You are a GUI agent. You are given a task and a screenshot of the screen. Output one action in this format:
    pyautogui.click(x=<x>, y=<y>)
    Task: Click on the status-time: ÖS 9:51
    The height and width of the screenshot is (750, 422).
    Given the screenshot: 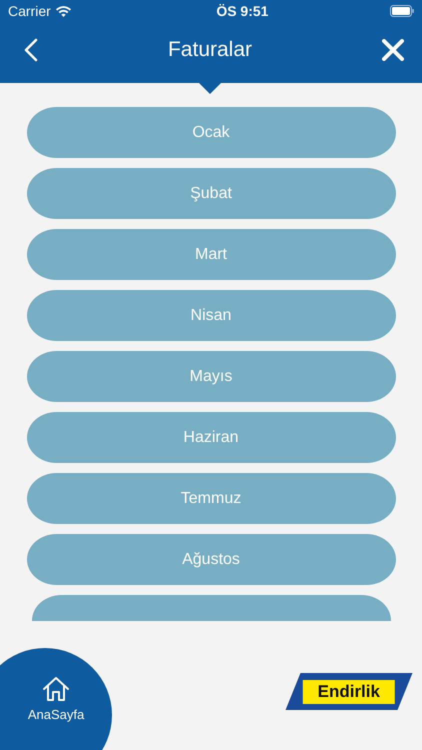 What is the action you would take?
    pyautogui.click(x=242, y=11)
    